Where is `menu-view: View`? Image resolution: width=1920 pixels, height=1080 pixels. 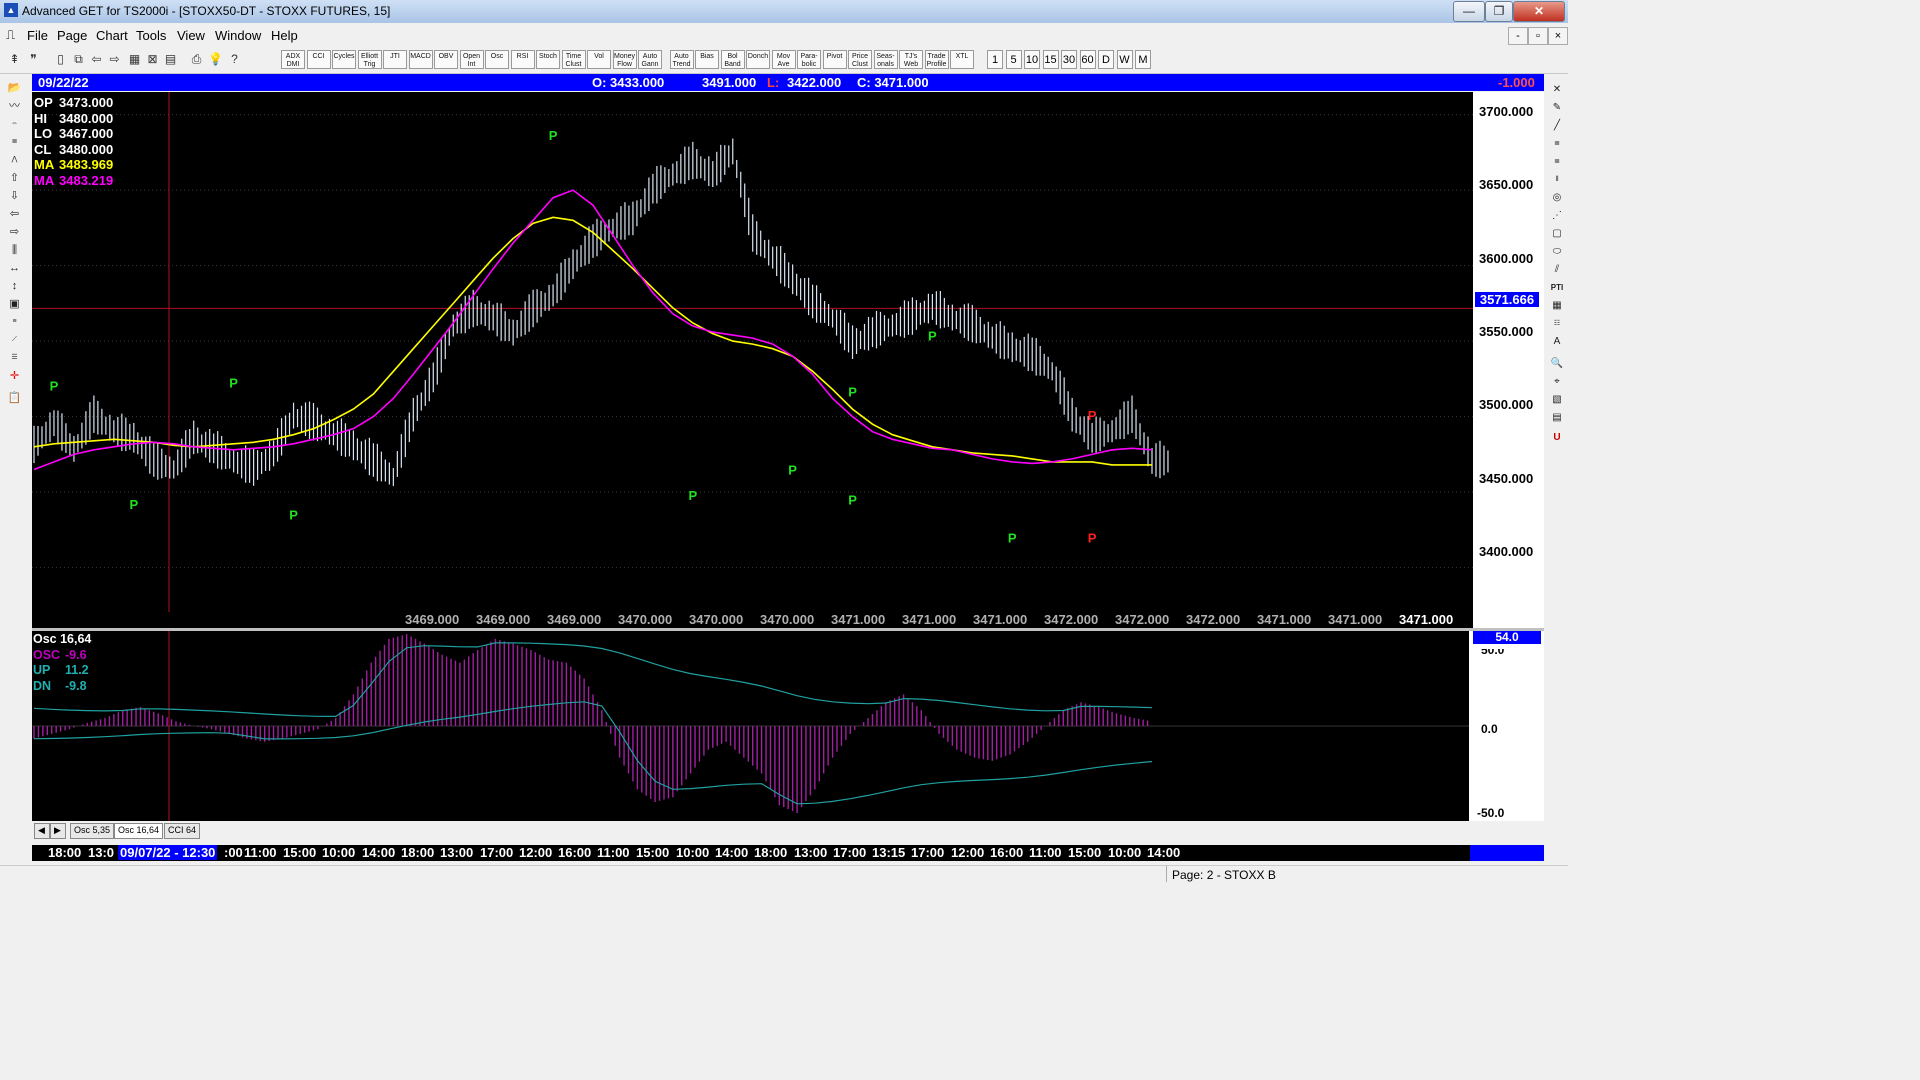 menu-view: View is located at coordinates (191, 35).